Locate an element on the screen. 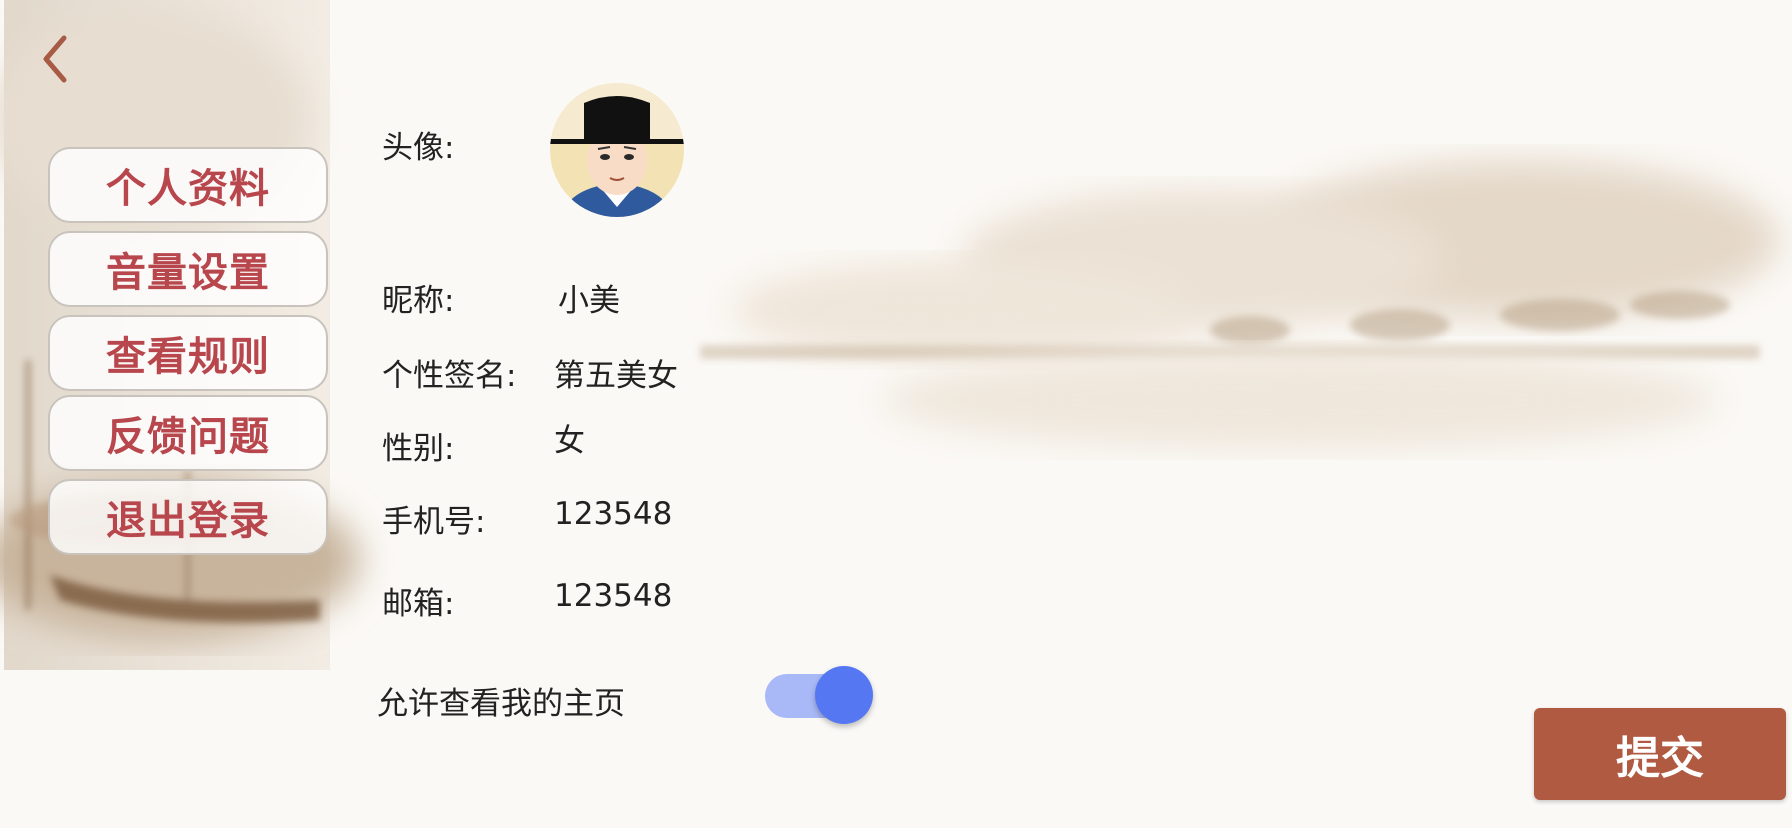 The image size is (1792, 828). submit-button: 提交 is located at coordinates (1660, 754).